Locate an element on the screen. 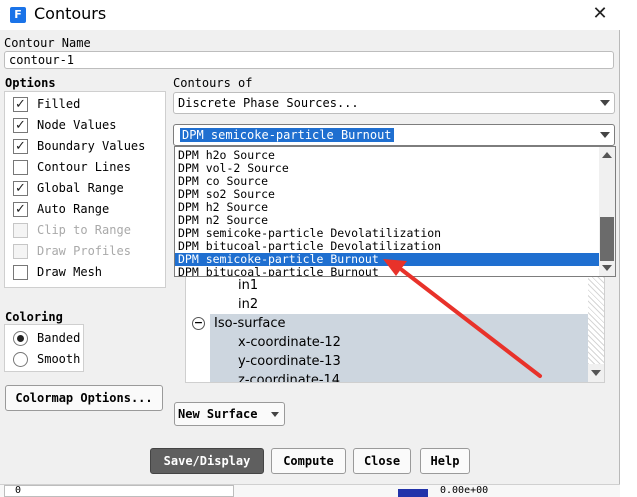  annotation-arrow is located at coordinates (462, 318).